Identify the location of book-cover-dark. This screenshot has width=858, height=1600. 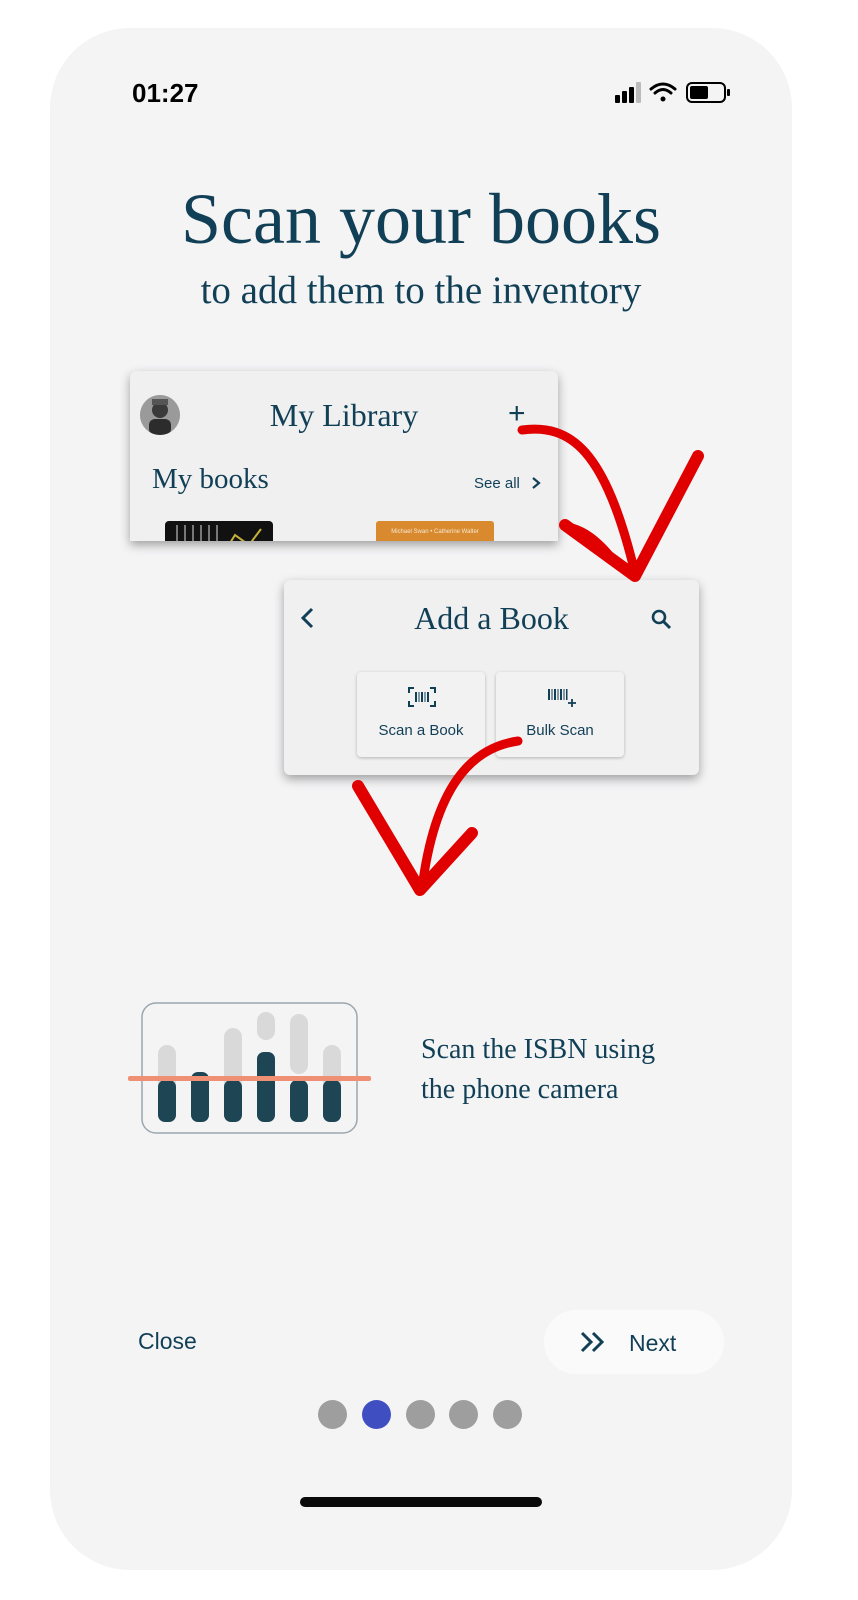
(219, 531).